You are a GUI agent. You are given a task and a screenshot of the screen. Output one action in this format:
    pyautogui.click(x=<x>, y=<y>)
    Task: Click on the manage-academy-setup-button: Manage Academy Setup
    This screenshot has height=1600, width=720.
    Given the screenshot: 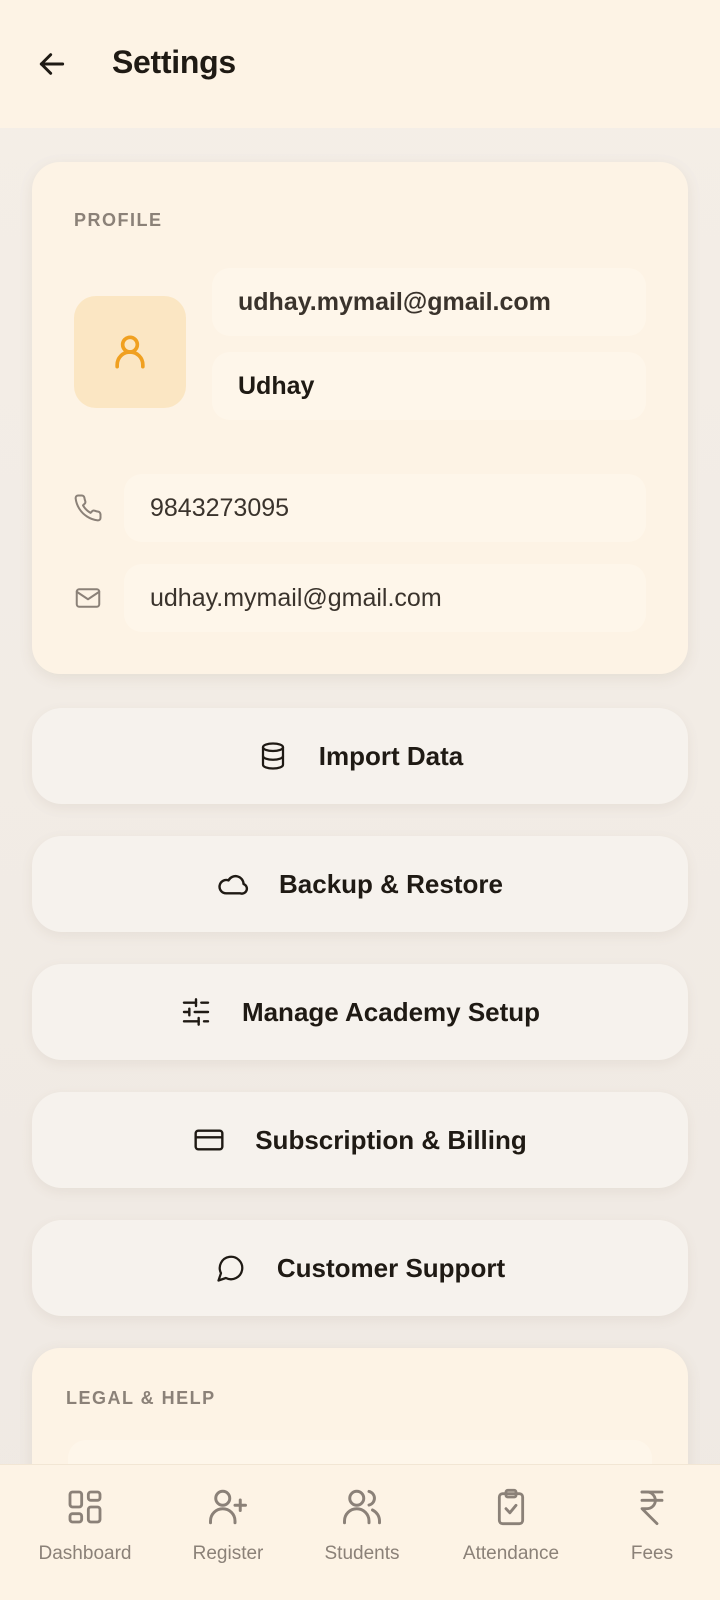 What is the action you would take?
    pyautogui.click(x=360, y=1012)
    